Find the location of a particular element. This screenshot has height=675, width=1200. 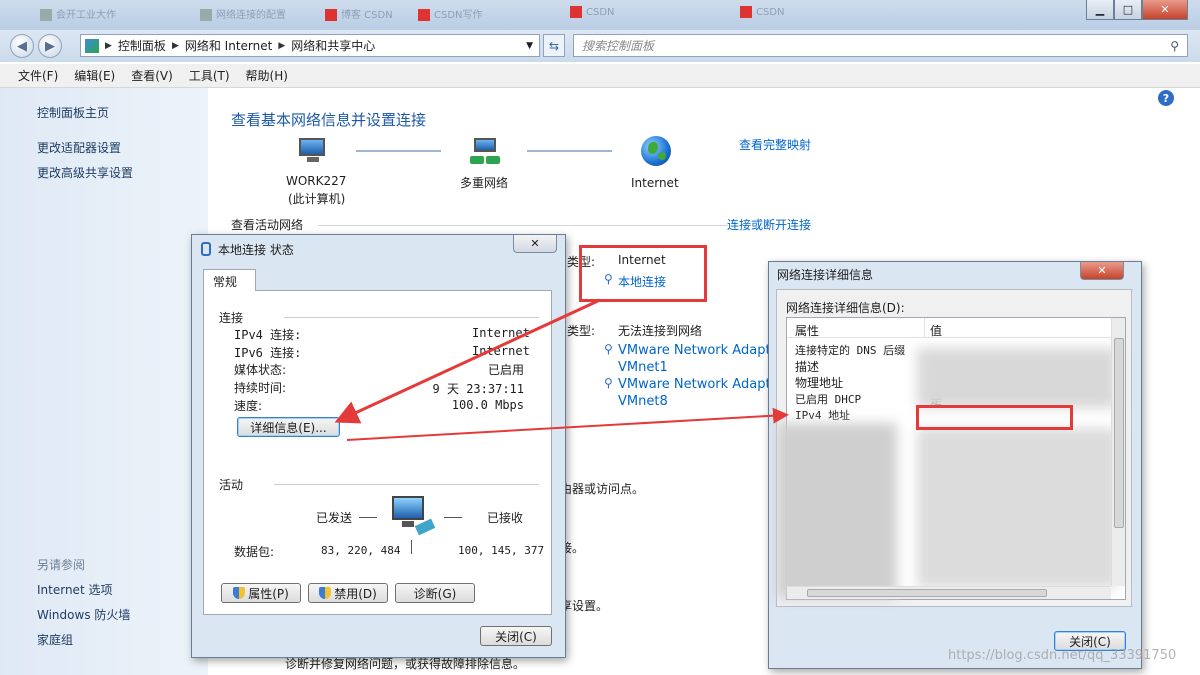

annotation-arrows is located at coordinates (561, 369).